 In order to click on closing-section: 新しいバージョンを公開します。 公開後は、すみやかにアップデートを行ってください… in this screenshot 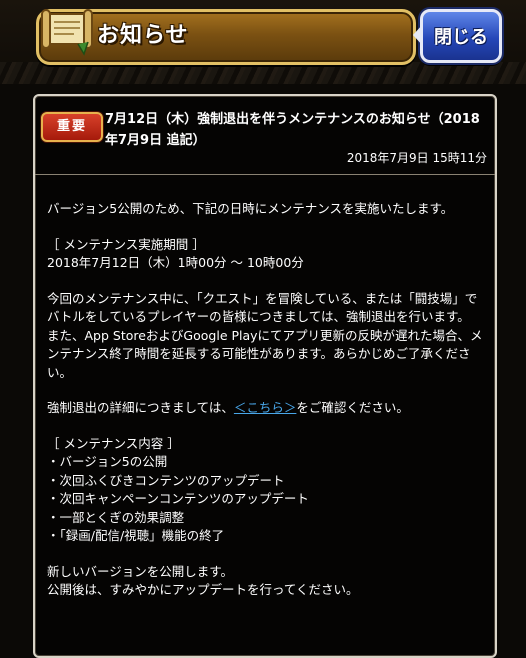, I will do `click(266, 581)`.